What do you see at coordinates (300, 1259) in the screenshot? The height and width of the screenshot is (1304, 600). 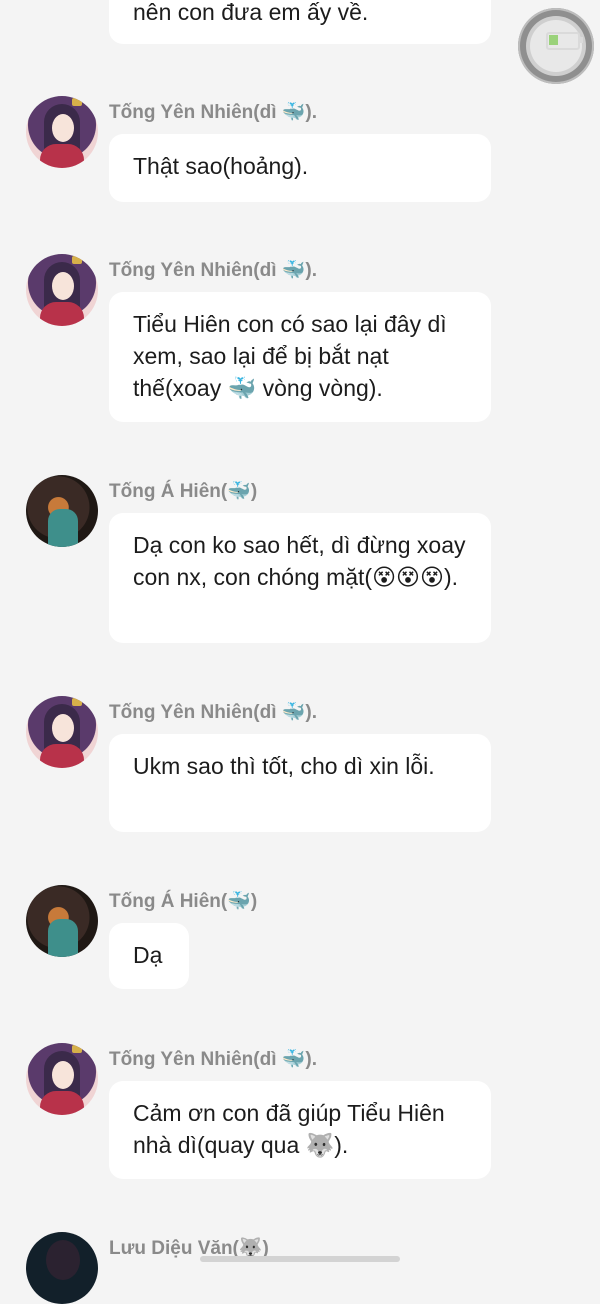 I see `home-indicator` at bounding box center [300, 1259].